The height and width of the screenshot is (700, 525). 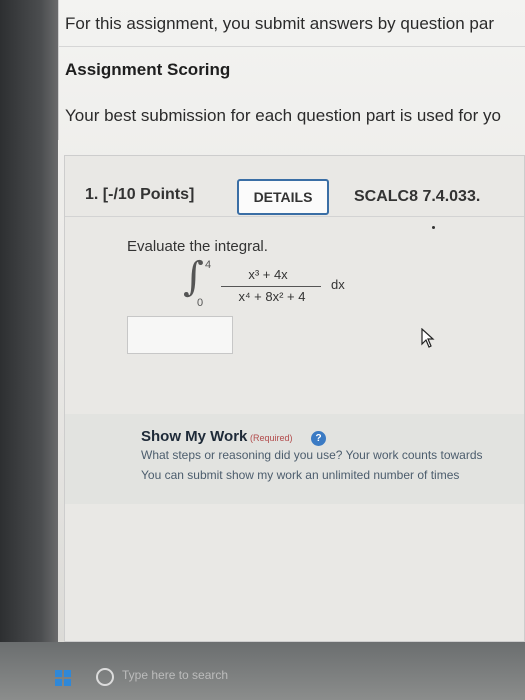 I want to click on divider, so click(x=292, y=46).